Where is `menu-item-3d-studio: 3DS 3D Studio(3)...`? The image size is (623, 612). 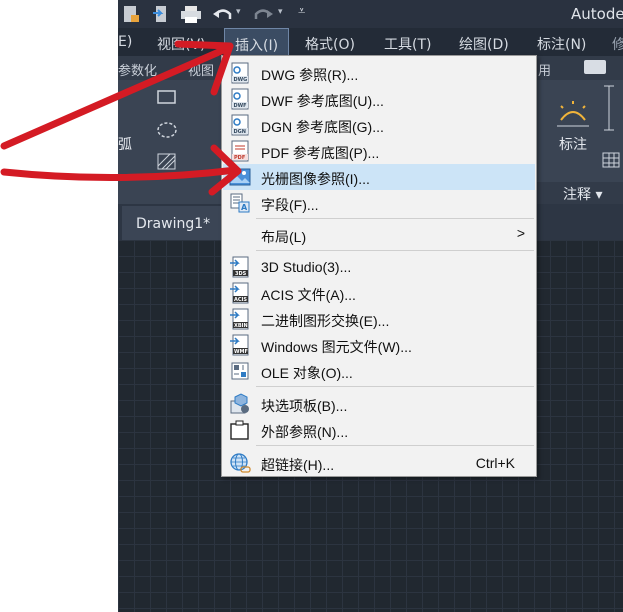 menu-item-3d-studio: 3DS 3D Studio(3)... is located at coordinates (379, 267).